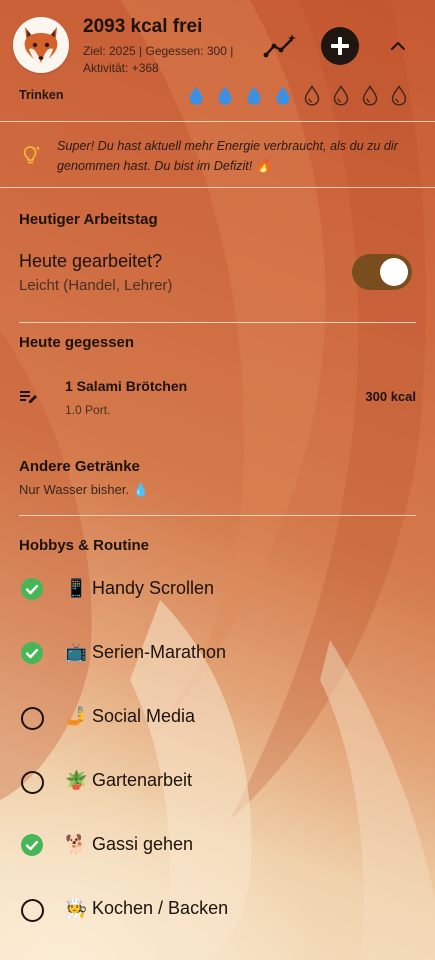  I want to click on trend-button, so click(280, 46).